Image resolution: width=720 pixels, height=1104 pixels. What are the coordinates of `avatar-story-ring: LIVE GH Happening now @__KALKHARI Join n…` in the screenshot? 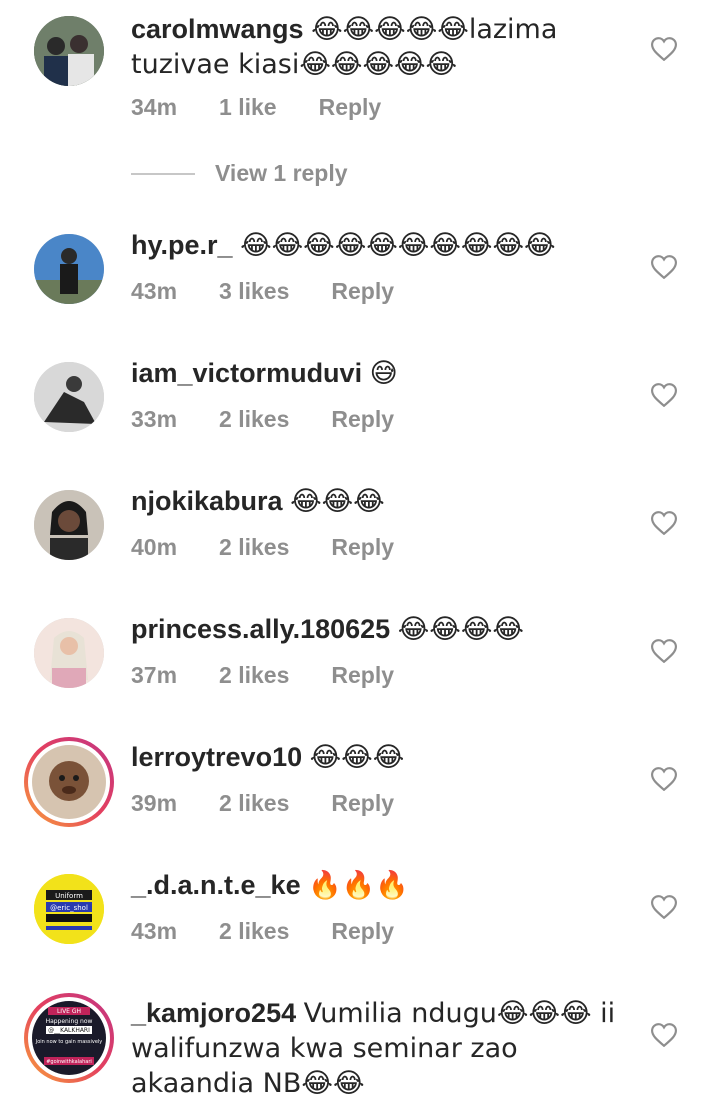 It's located at (69, 1038).